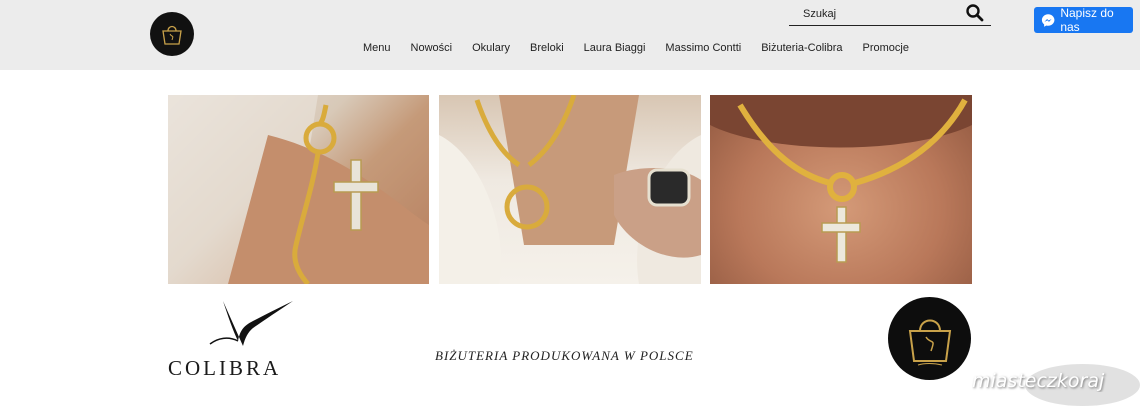 This screenshot has width=1140, height=415. I want to click on nav-menu: Menu, so click(377, 48).